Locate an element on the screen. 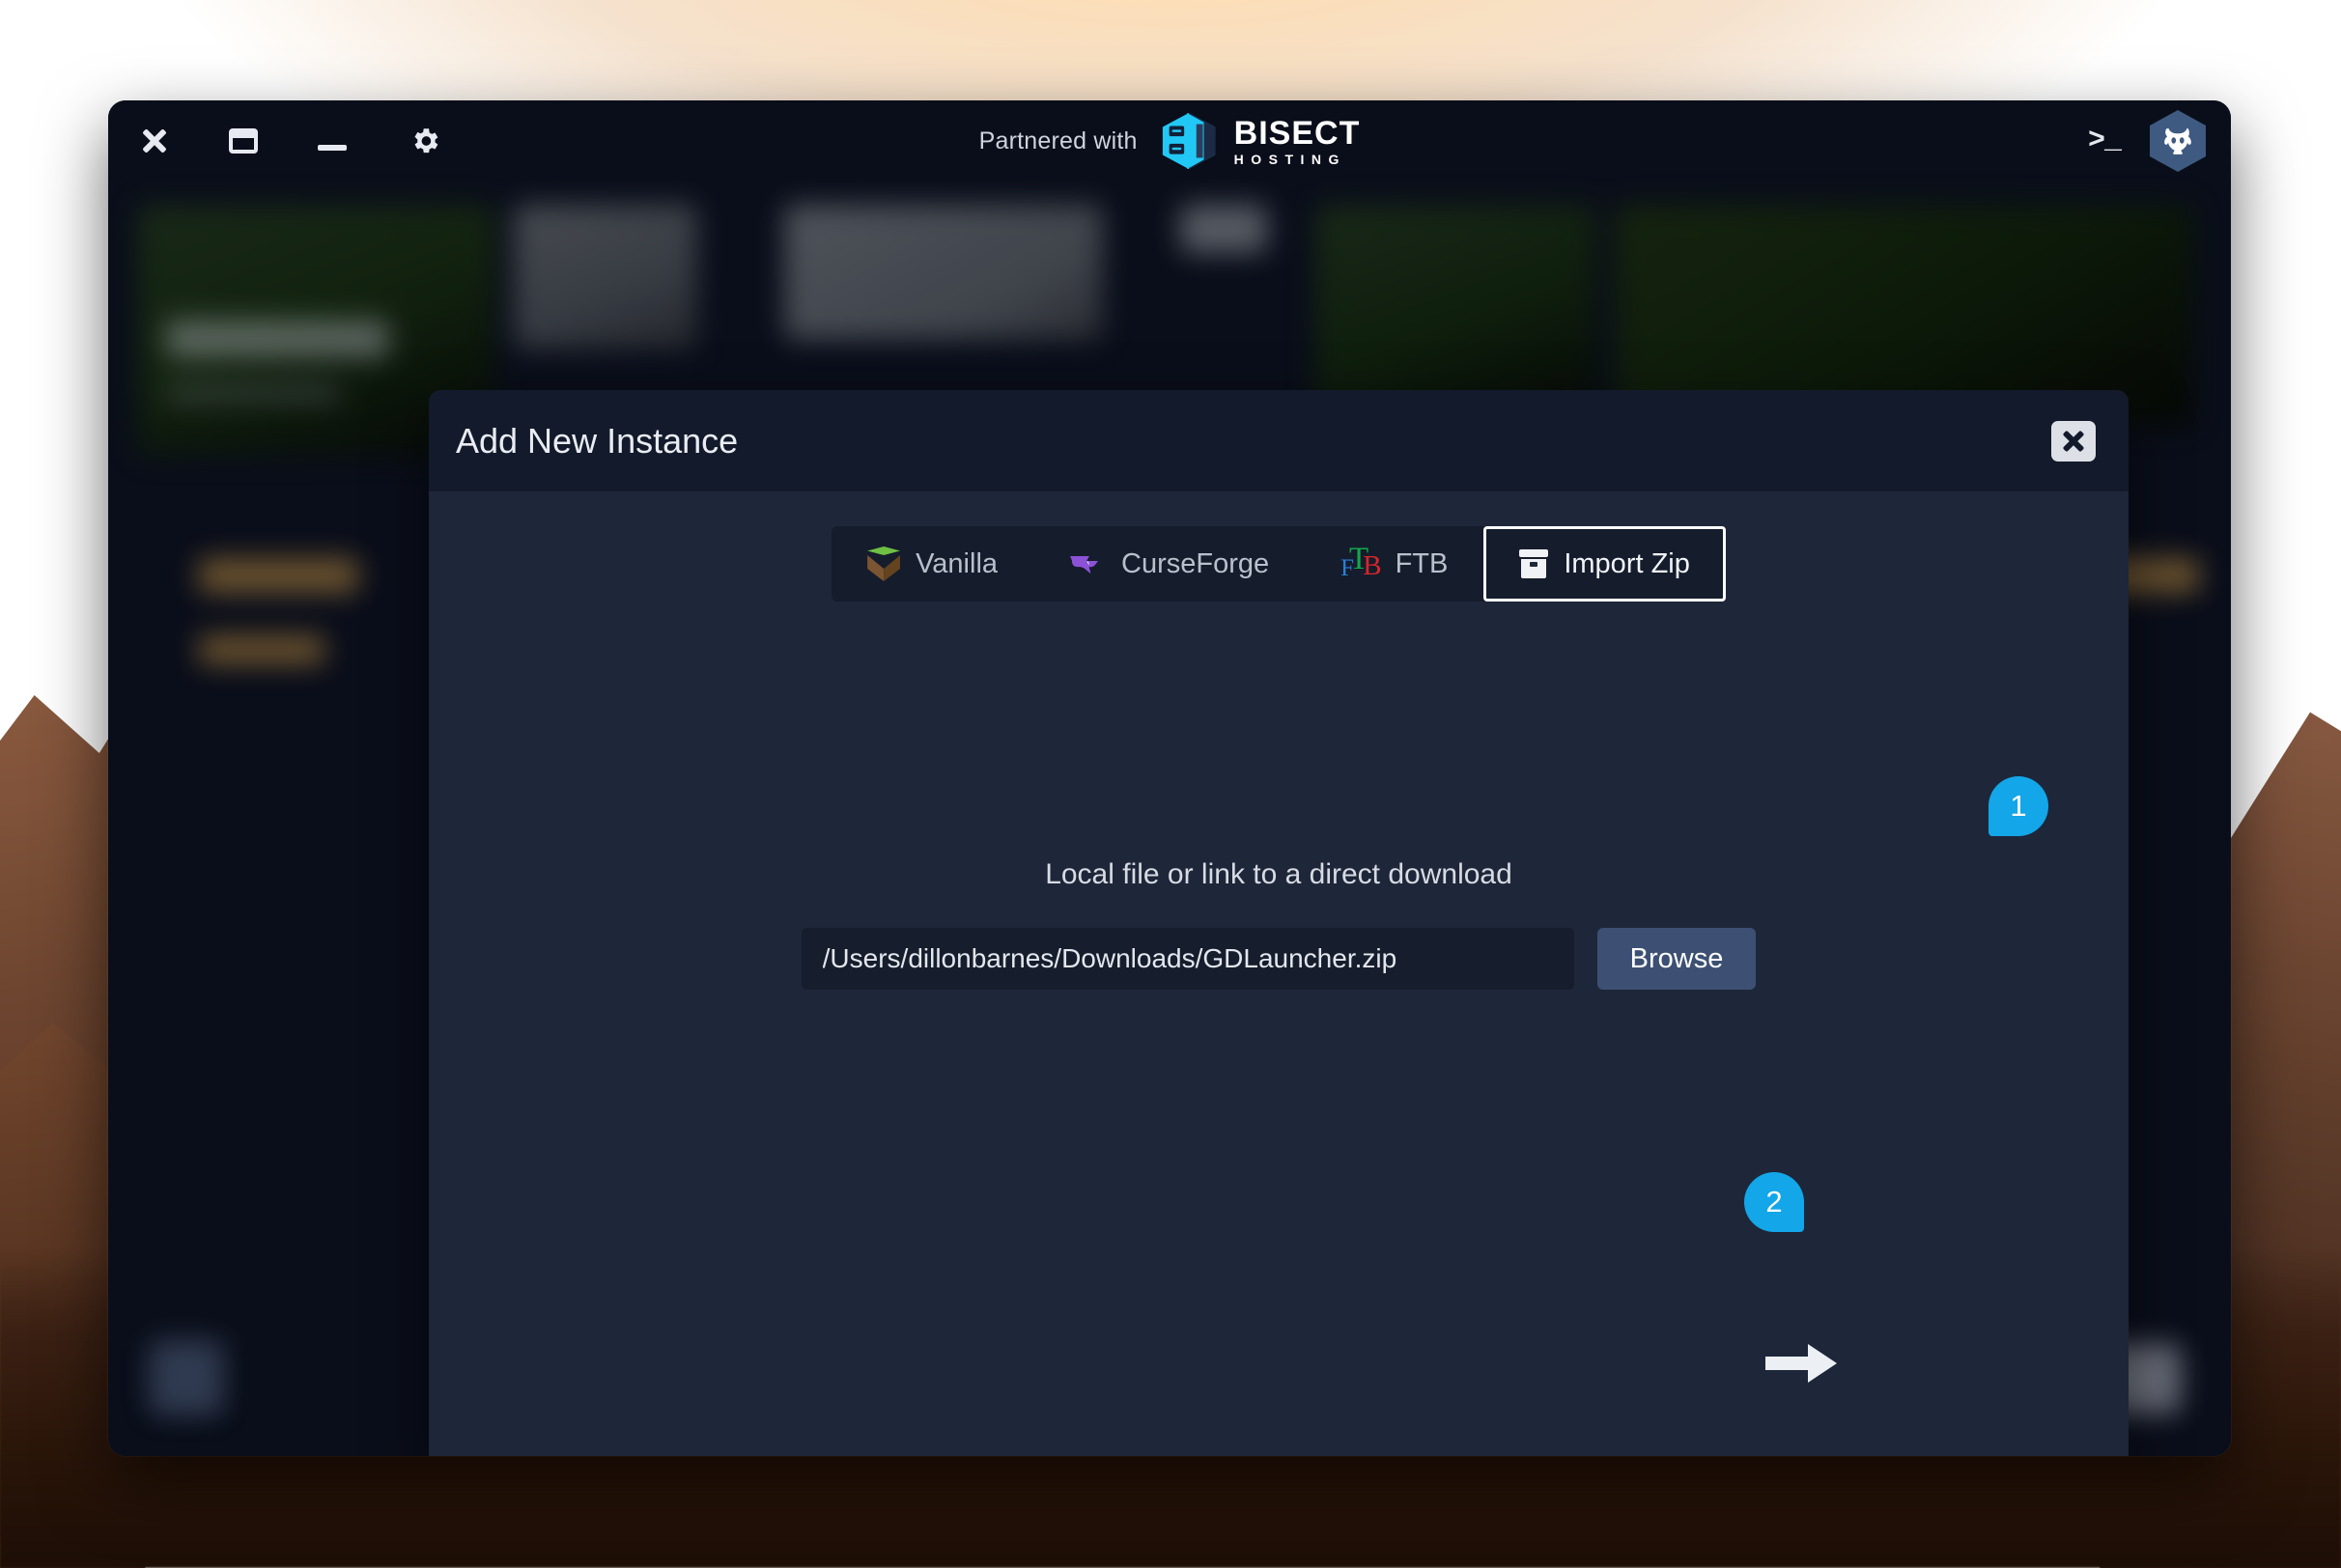 Image resolution: width=2341 pixels, height=1568 pixels. tab-vanilla: Vanilla is located at coordinates (933, 564).